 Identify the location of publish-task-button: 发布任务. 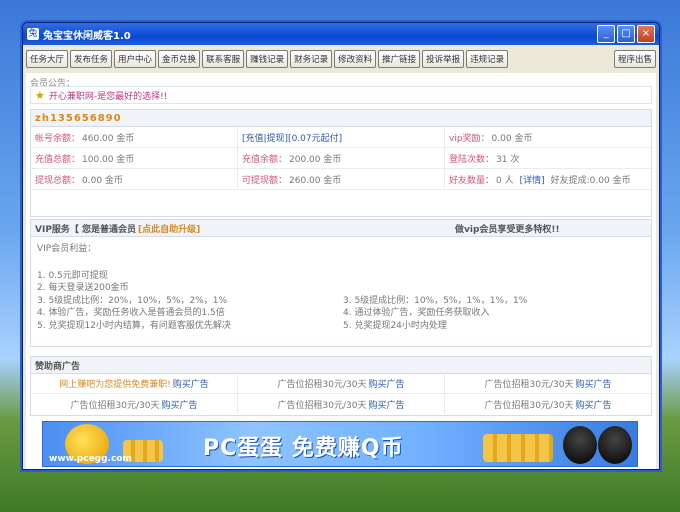
(91, 59).